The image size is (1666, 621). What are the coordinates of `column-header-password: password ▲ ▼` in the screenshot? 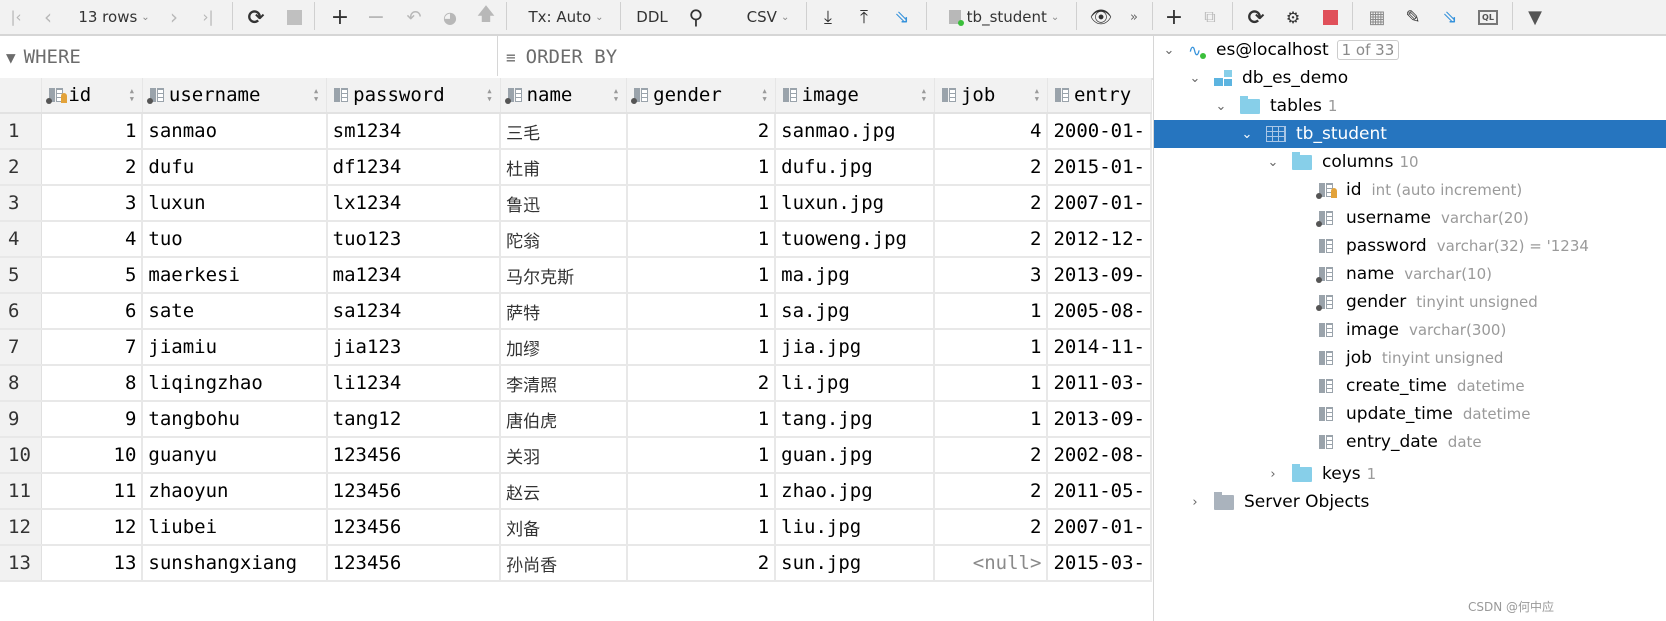 It's located at (413, 96).